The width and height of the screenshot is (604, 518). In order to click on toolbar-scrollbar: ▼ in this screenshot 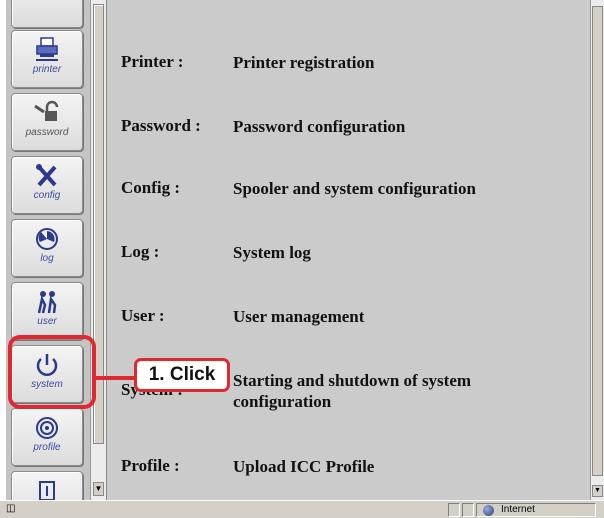, I will do `click(98, 250)`.